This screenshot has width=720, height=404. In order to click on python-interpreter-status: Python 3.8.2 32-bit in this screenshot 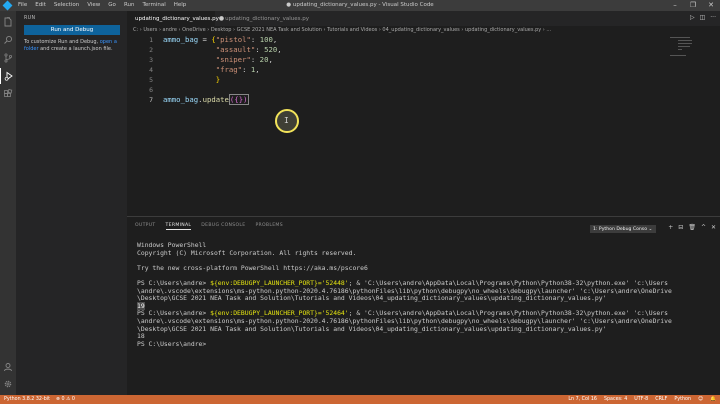, I will do `click(27, 399)`.